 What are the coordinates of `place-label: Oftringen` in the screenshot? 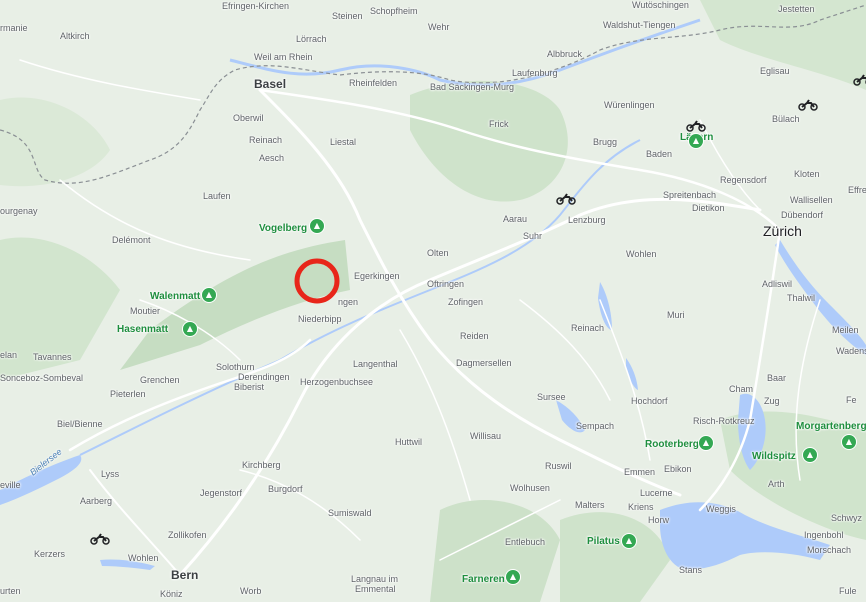 It's located at (446, 284).